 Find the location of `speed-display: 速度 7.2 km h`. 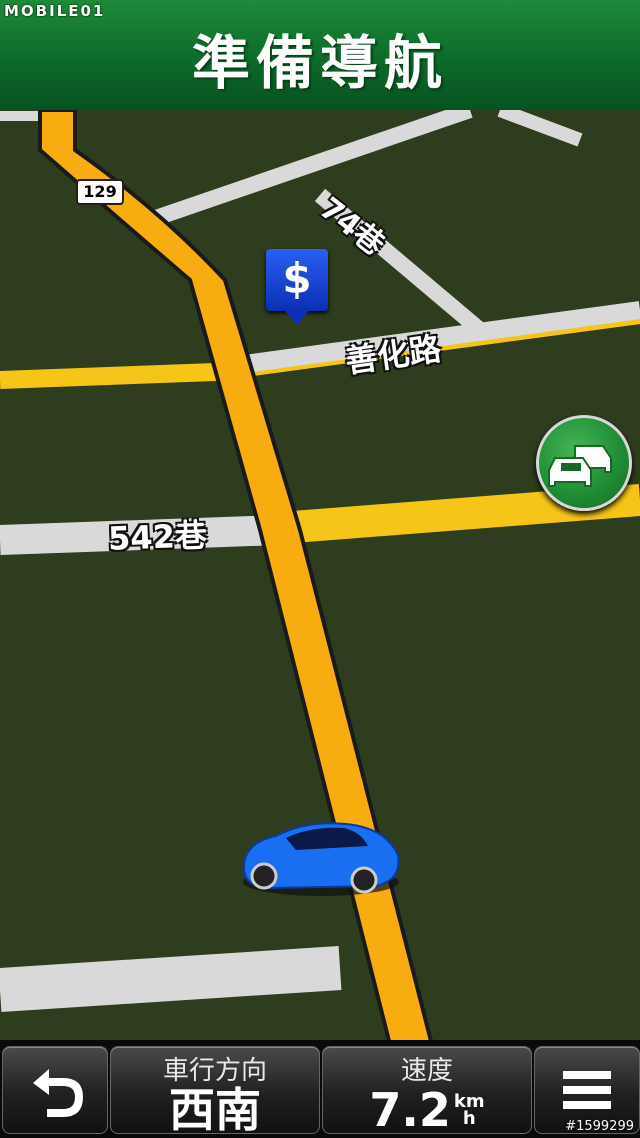

speed-display: 速度 7.2 km h is located at coordinates (427, 1090).